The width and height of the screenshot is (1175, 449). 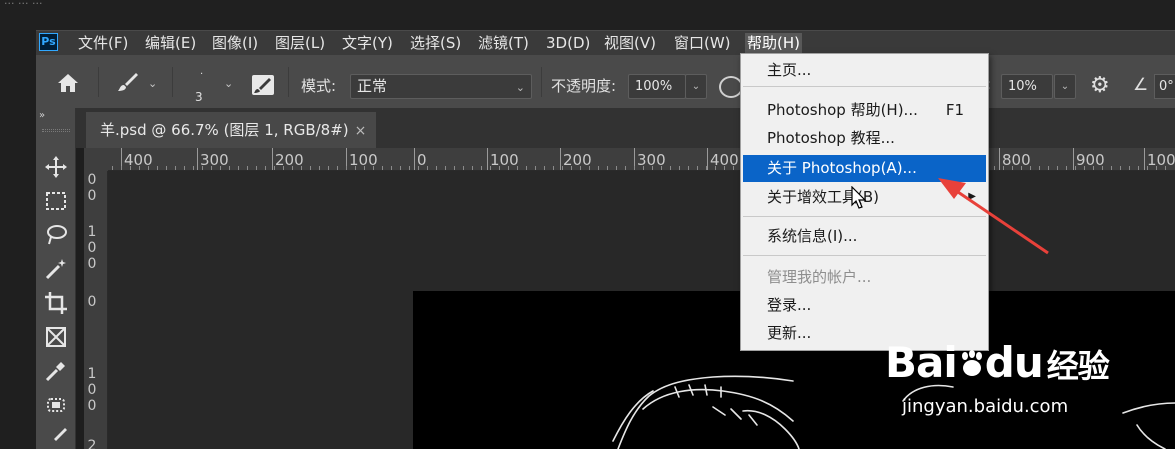 What do you see at coordinates (289, 160) in the screenshot?
I see `ruler-tick-label: 200` at bounding box center [289, 160].